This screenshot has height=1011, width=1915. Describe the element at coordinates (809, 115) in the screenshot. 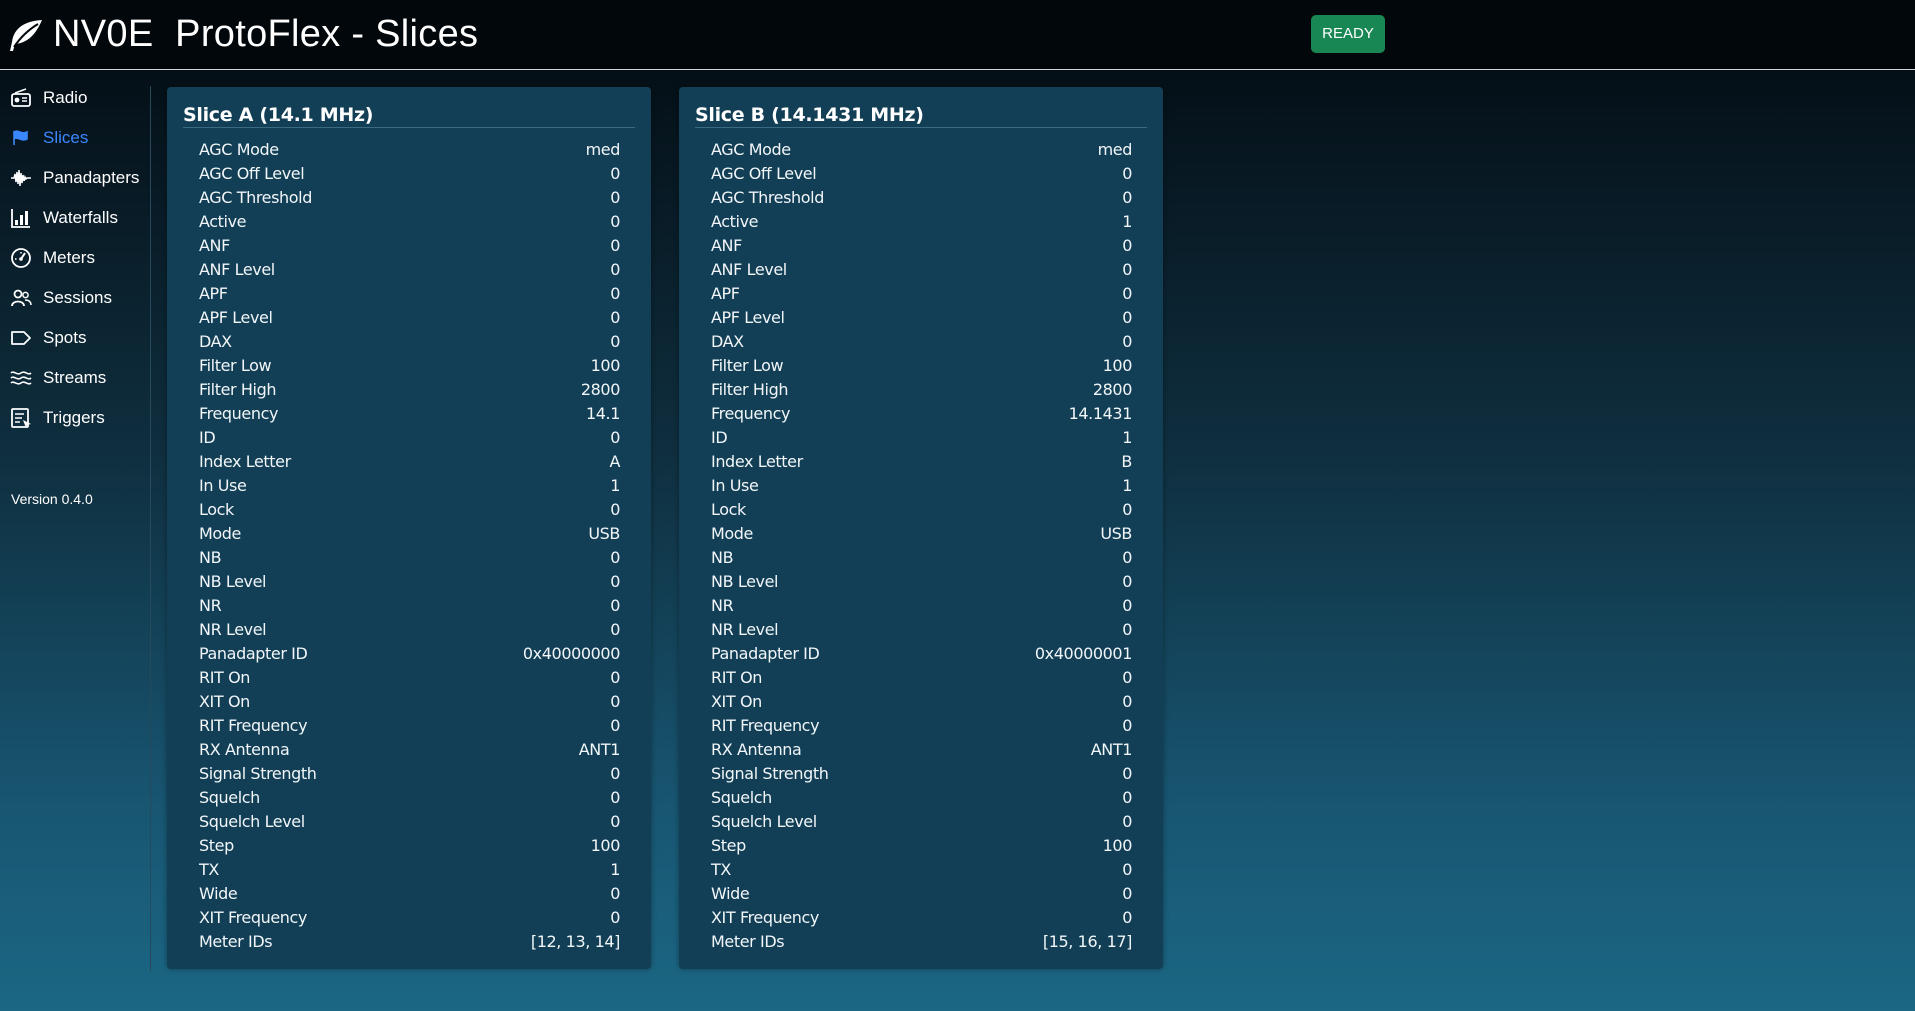

I see `slice-title: Slice B (14.1431 MHz)` at that location.